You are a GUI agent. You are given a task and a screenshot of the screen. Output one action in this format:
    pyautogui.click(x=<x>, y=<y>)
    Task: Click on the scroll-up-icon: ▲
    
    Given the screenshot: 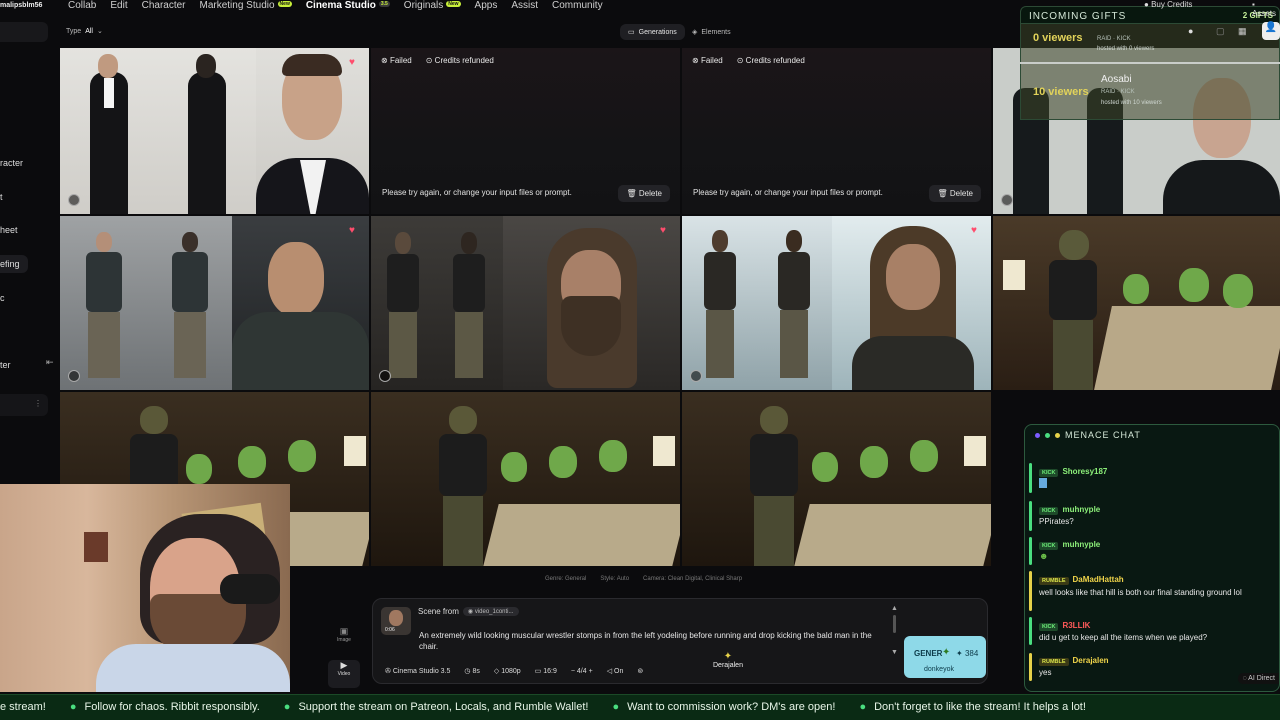 What is the action you would take?
    pyautogui.click(x=894, y=608)
    